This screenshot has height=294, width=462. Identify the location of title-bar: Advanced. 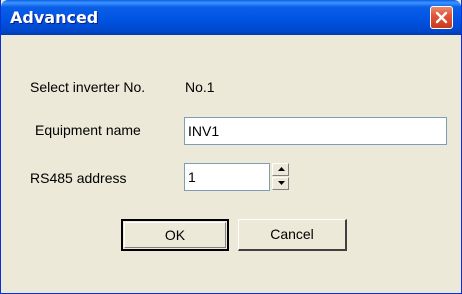
(231, 17).